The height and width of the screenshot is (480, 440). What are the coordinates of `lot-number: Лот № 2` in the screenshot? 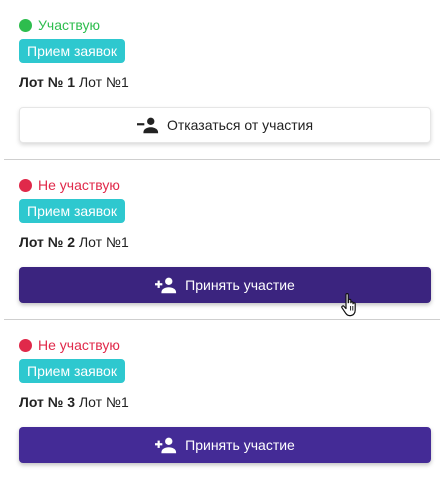 It's located at (47, 242).